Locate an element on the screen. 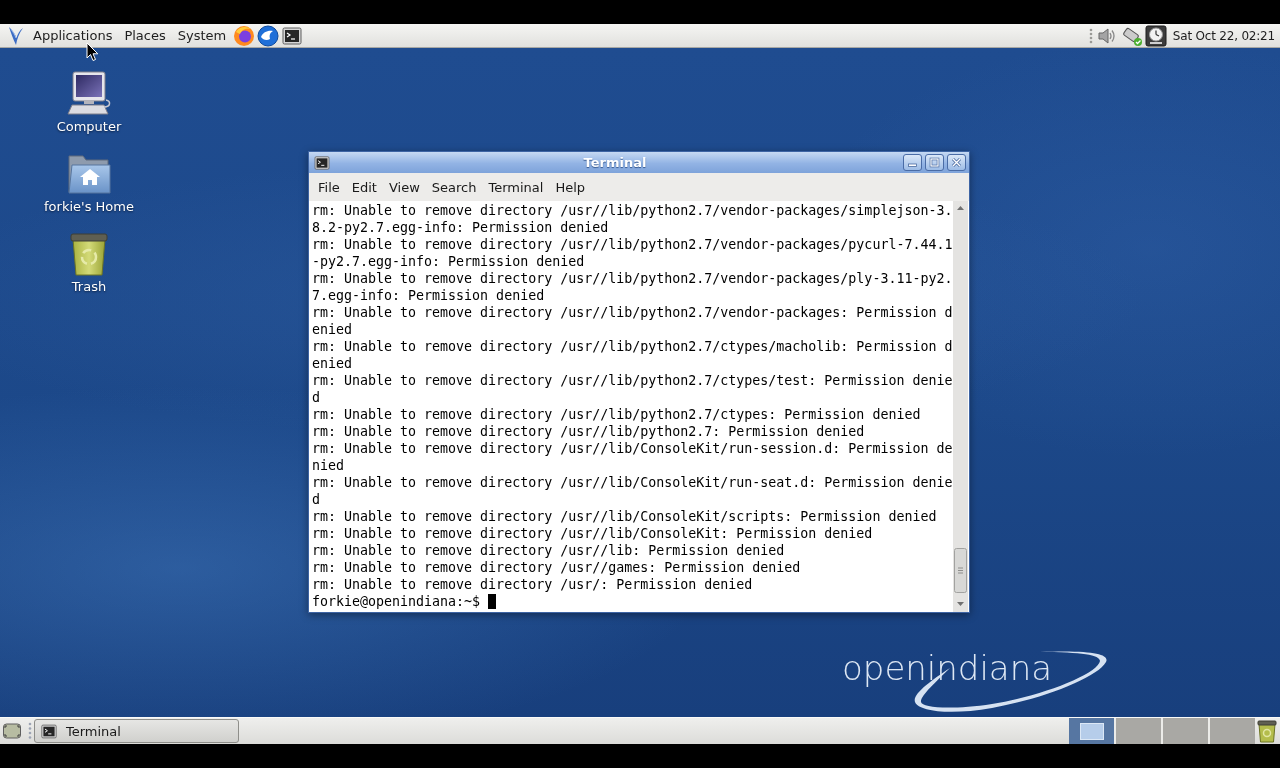 This screenshot has width=1280, height=768. window-title: Terminal is located at coordinates (615, 162).